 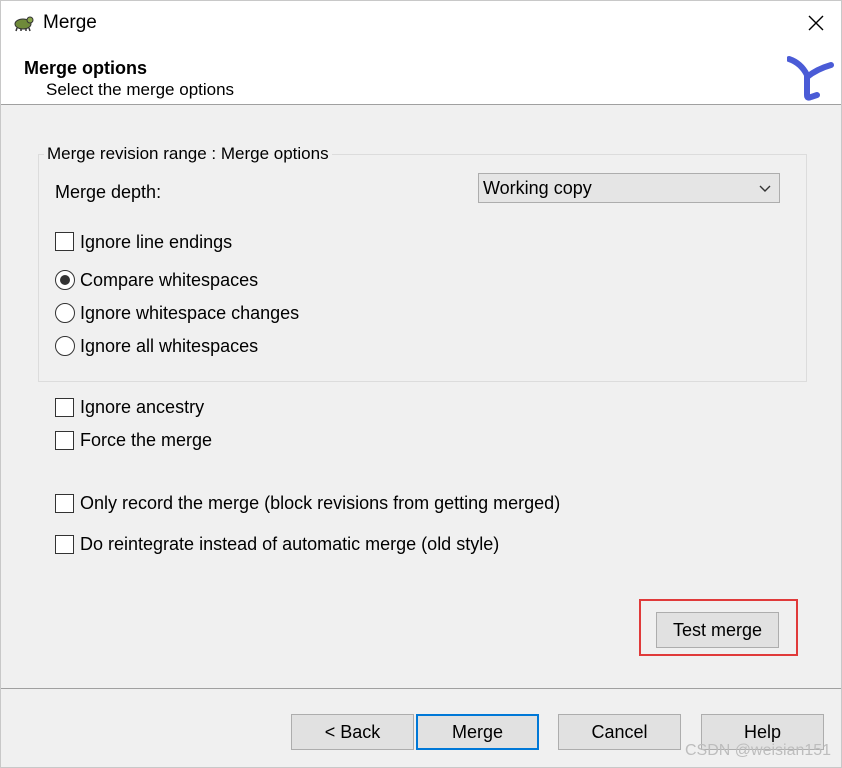 What do you see at coordinates (421, 75) in the screenshot?
I see `wizard-header: Merge options Select the merge options` at bounding box center [421, 75].